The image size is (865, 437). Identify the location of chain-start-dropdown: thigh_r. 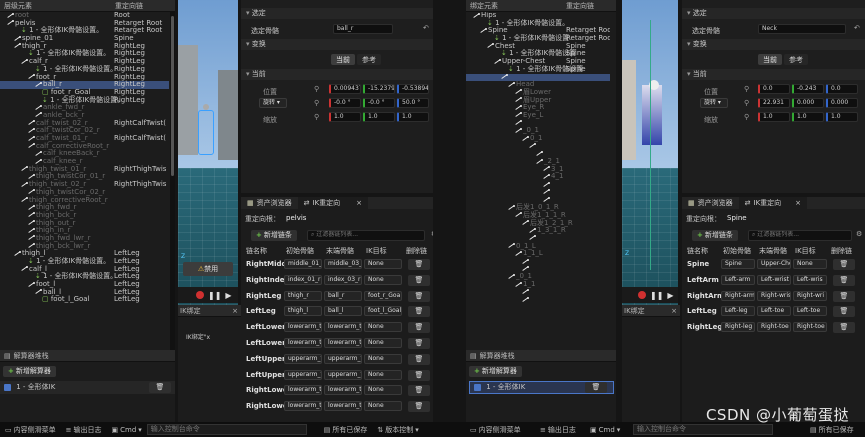
(303, 295).